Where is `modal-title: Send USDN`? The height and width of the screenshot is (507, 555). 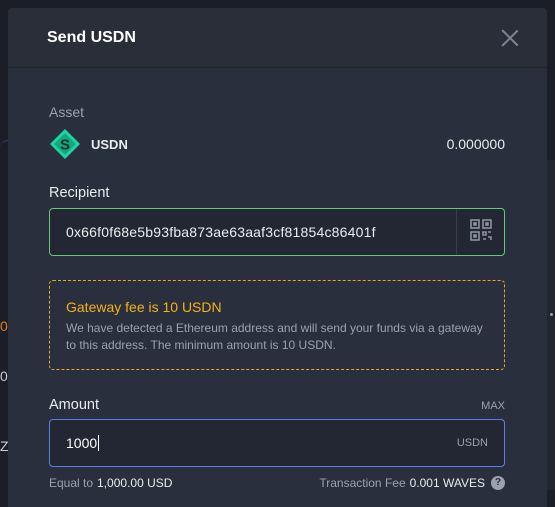 modal-title: Send USDN is located at coordinates (91, 37).